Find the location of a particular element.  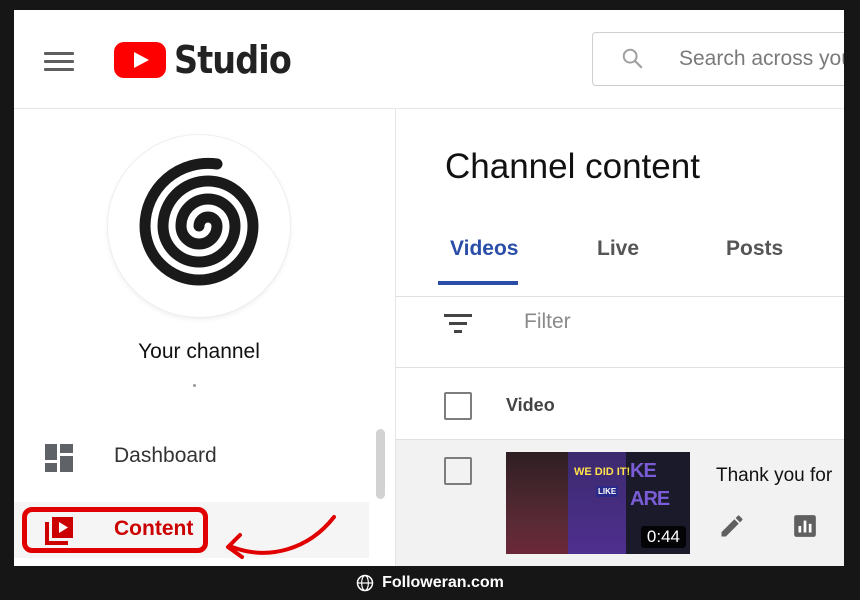

thumbnail-text: WE DID IT! is located at coordinates (602, 472).